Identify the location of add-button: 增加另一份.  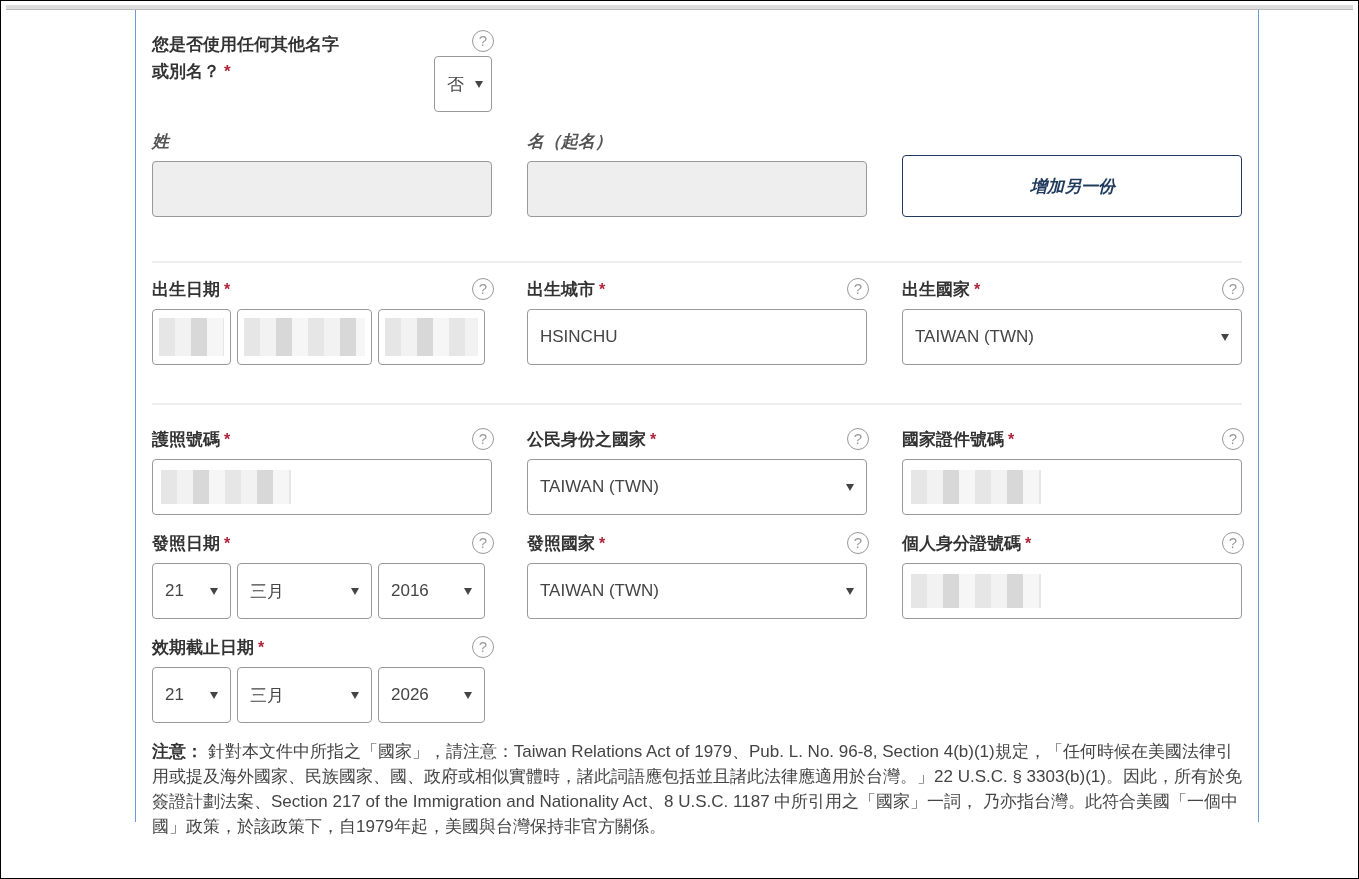
(1072, 186).